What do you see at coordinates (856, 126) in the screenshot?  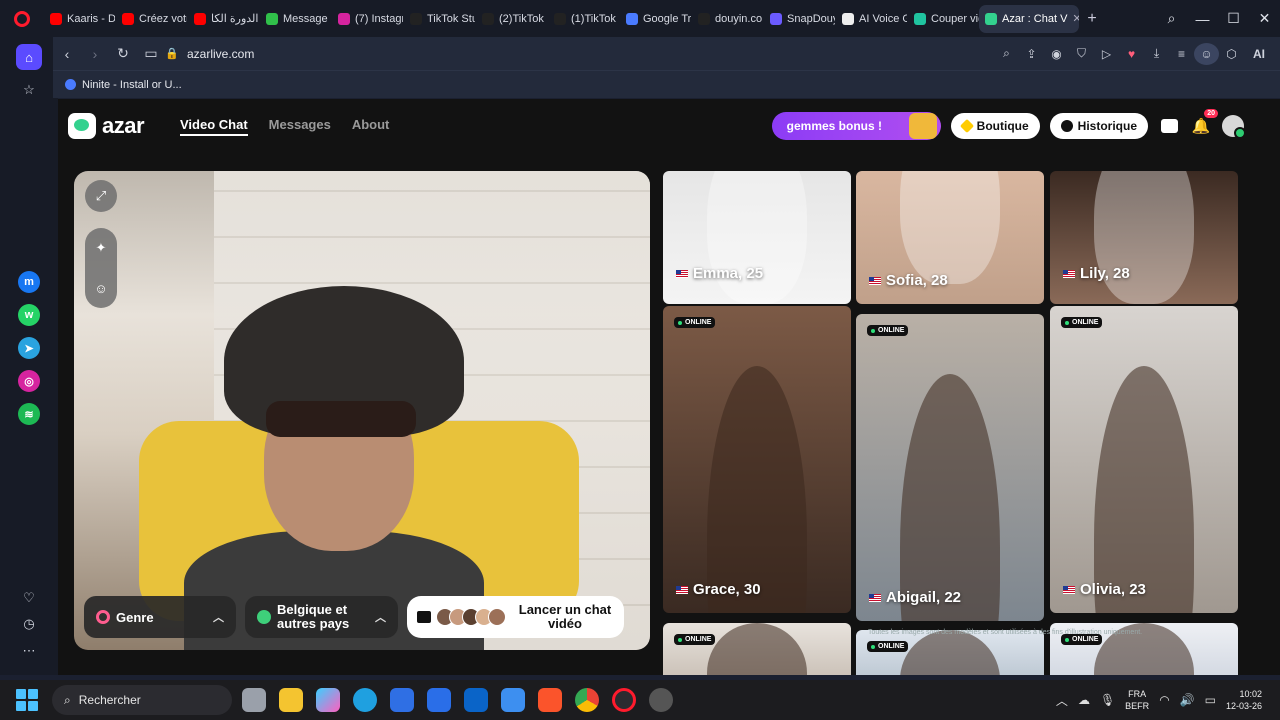 I see `gem-bonus-button: gemmes bonus !` at bounding box center [856, 126].